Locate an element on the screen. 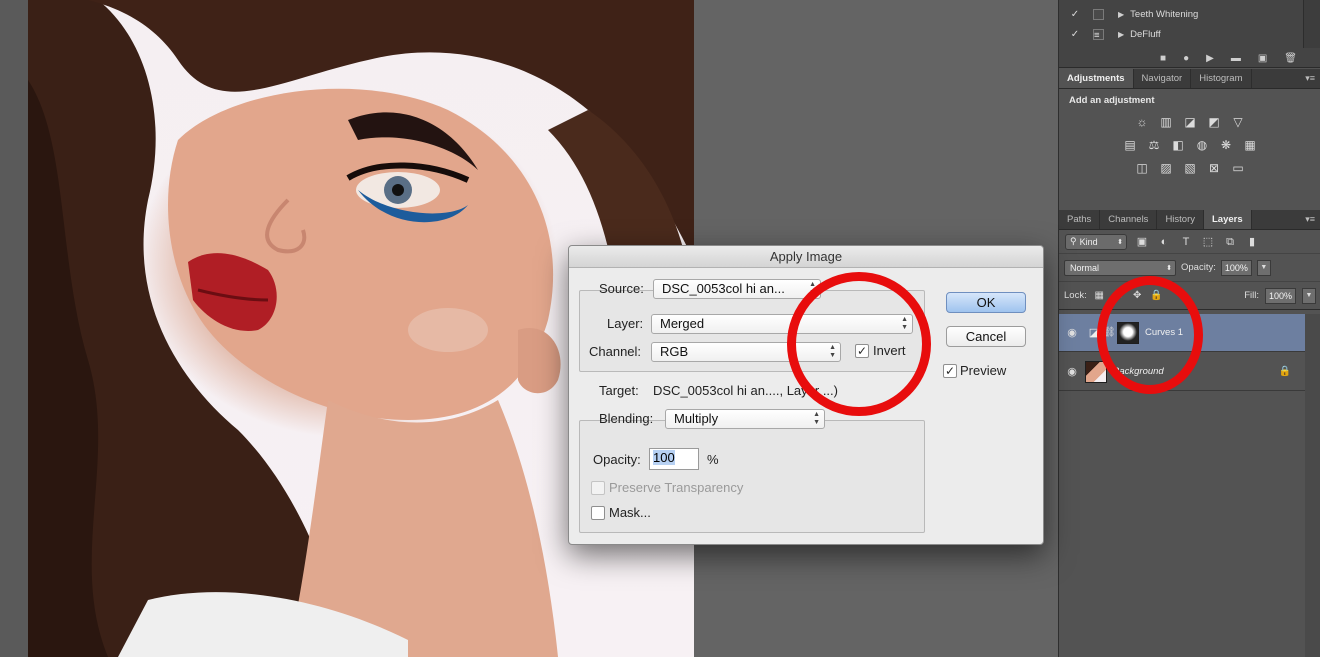  dialog-title: Apply Image is located at coordinates (806, 257).